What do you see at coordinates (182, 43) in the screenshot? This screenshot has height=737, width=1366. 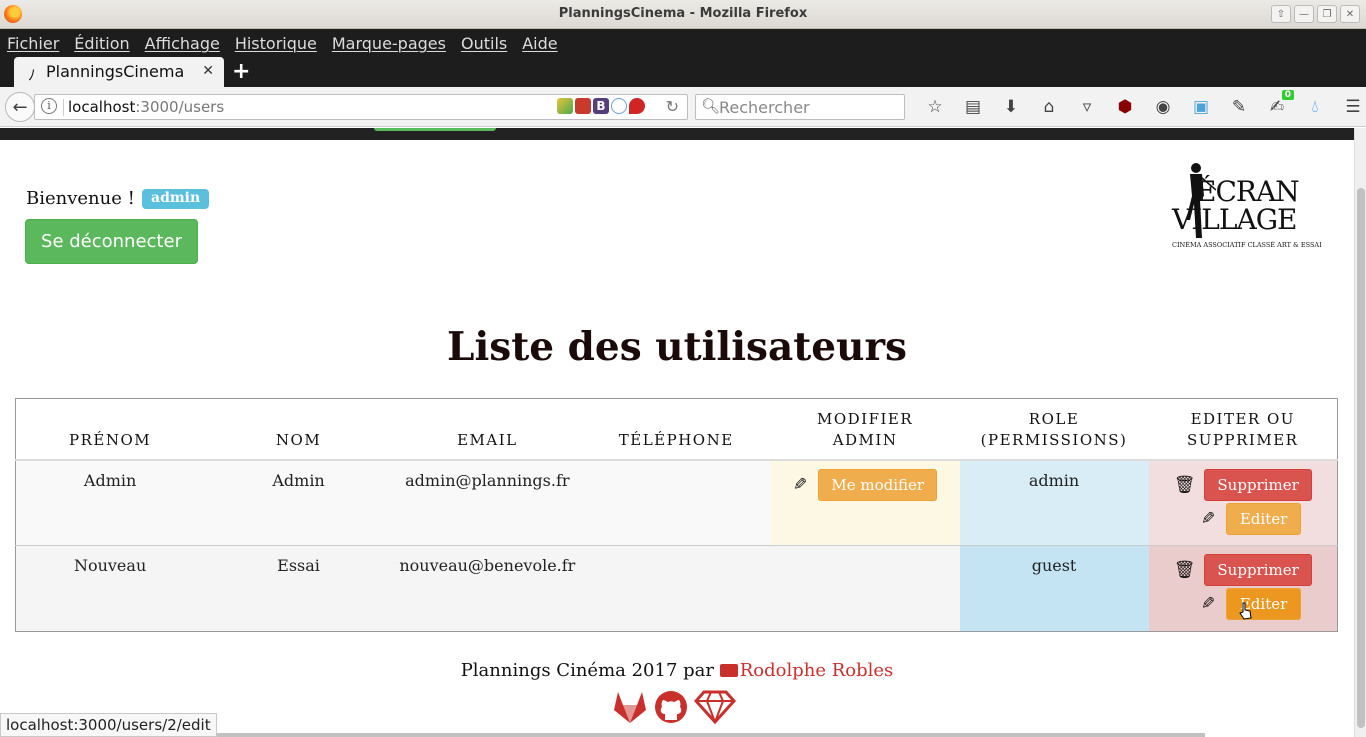 I see `menu-affichage: Affichage` at bounding box center [182, 43].